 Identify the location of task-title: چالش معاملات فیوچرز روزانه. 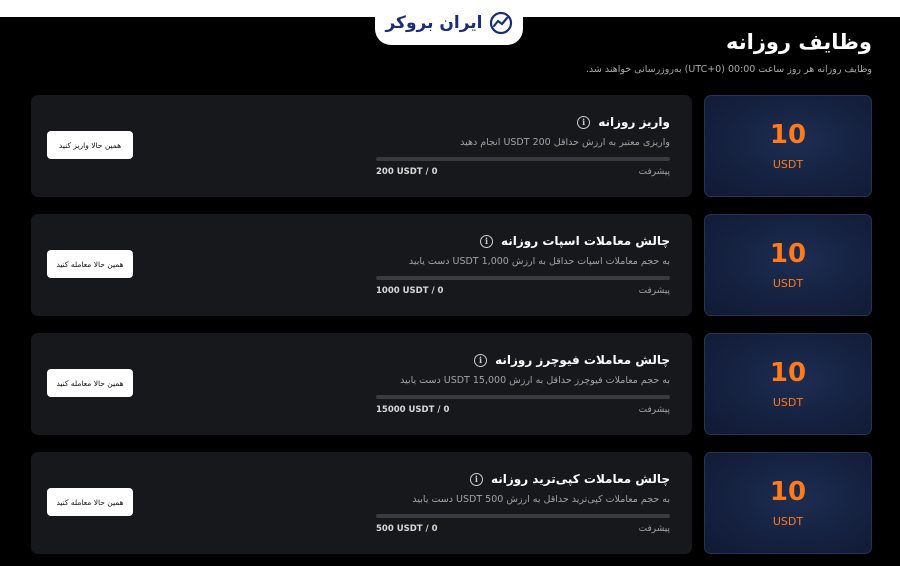
(582, 360).